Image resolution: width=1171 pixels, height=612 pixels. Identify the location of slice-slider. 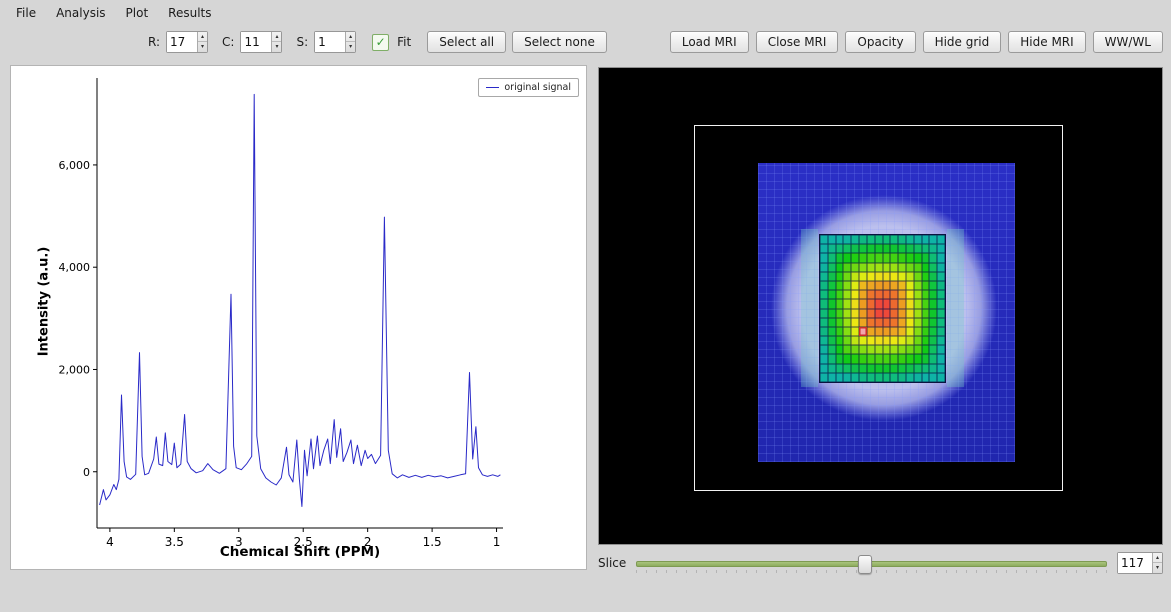
(871, 563).